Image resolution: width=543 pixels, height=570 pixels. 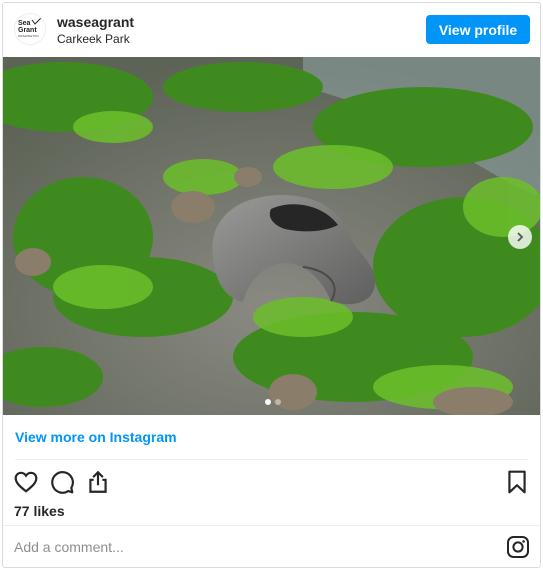 I want to click on likes-count: 77 likes, so click(x=39, y=511).